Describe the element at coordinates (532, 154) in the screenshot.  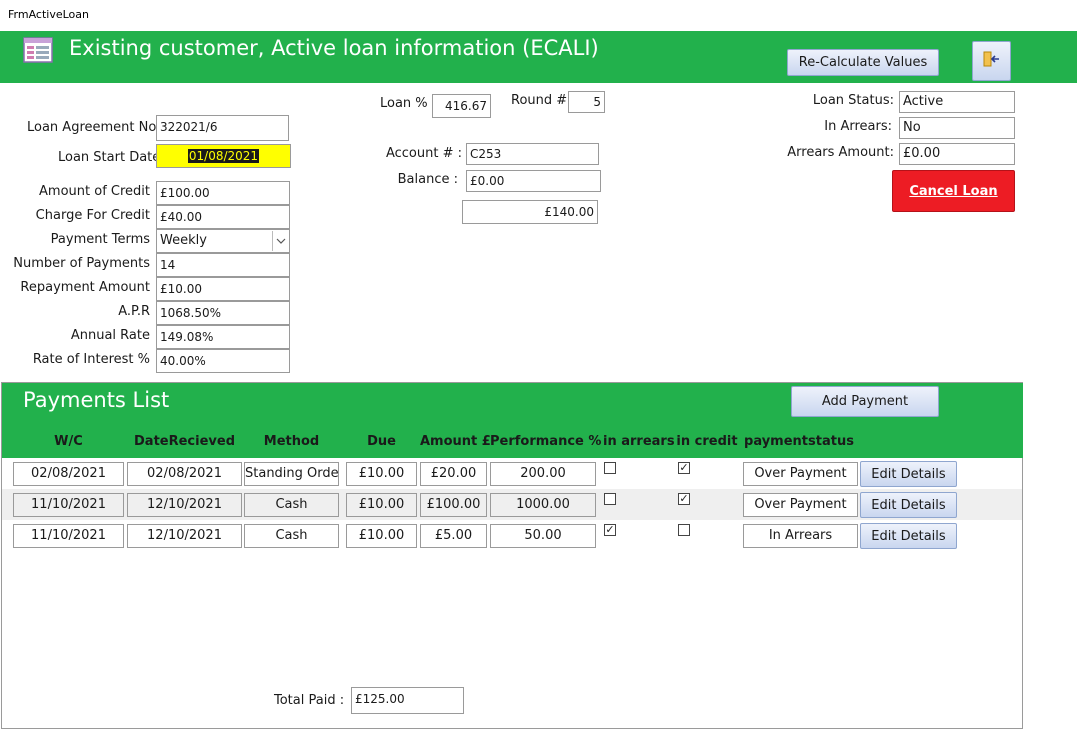
I see `account-field: C253` at that location.